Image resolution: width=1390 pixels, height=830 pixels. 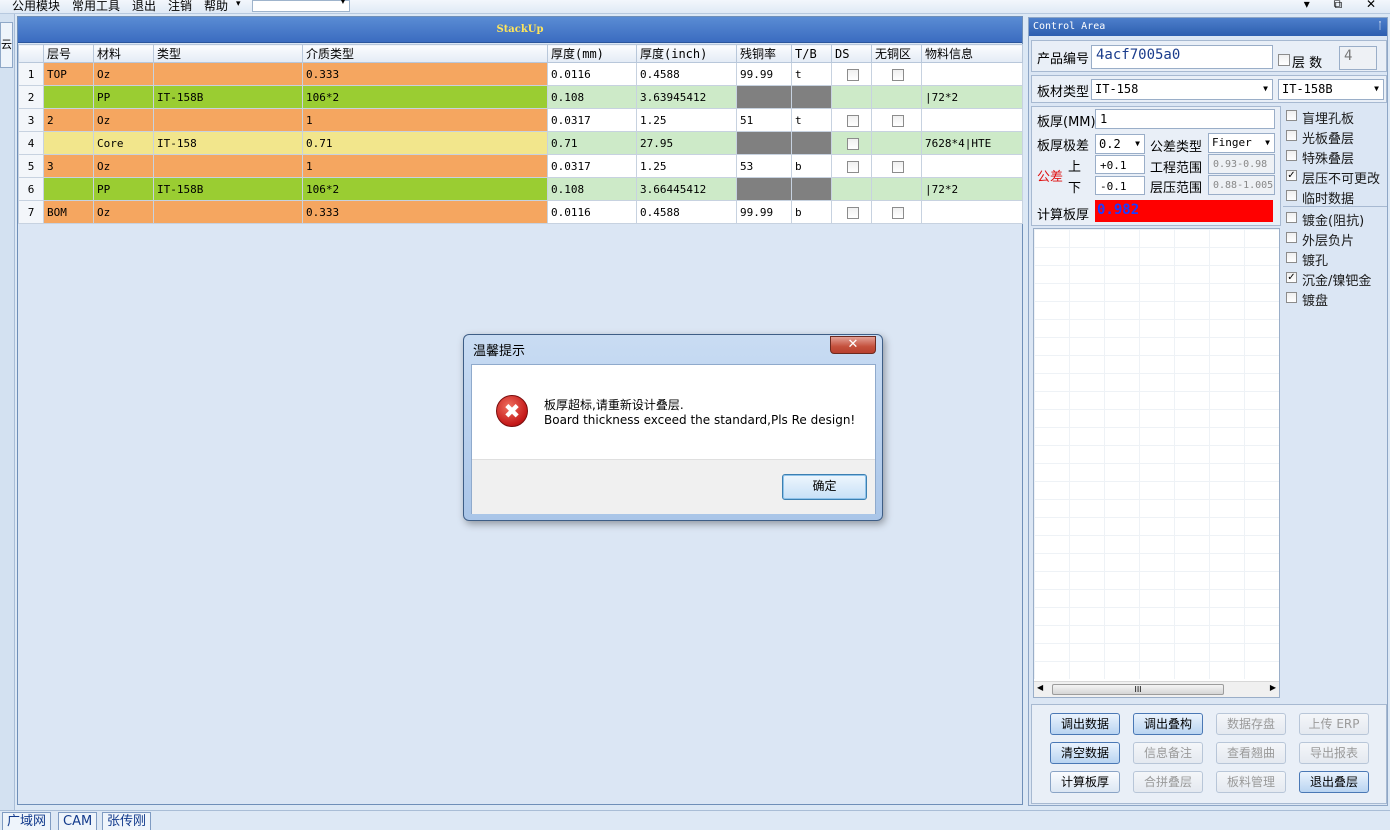 I want to click on menu-combo-box: ▼, so click(x=301, y=6).